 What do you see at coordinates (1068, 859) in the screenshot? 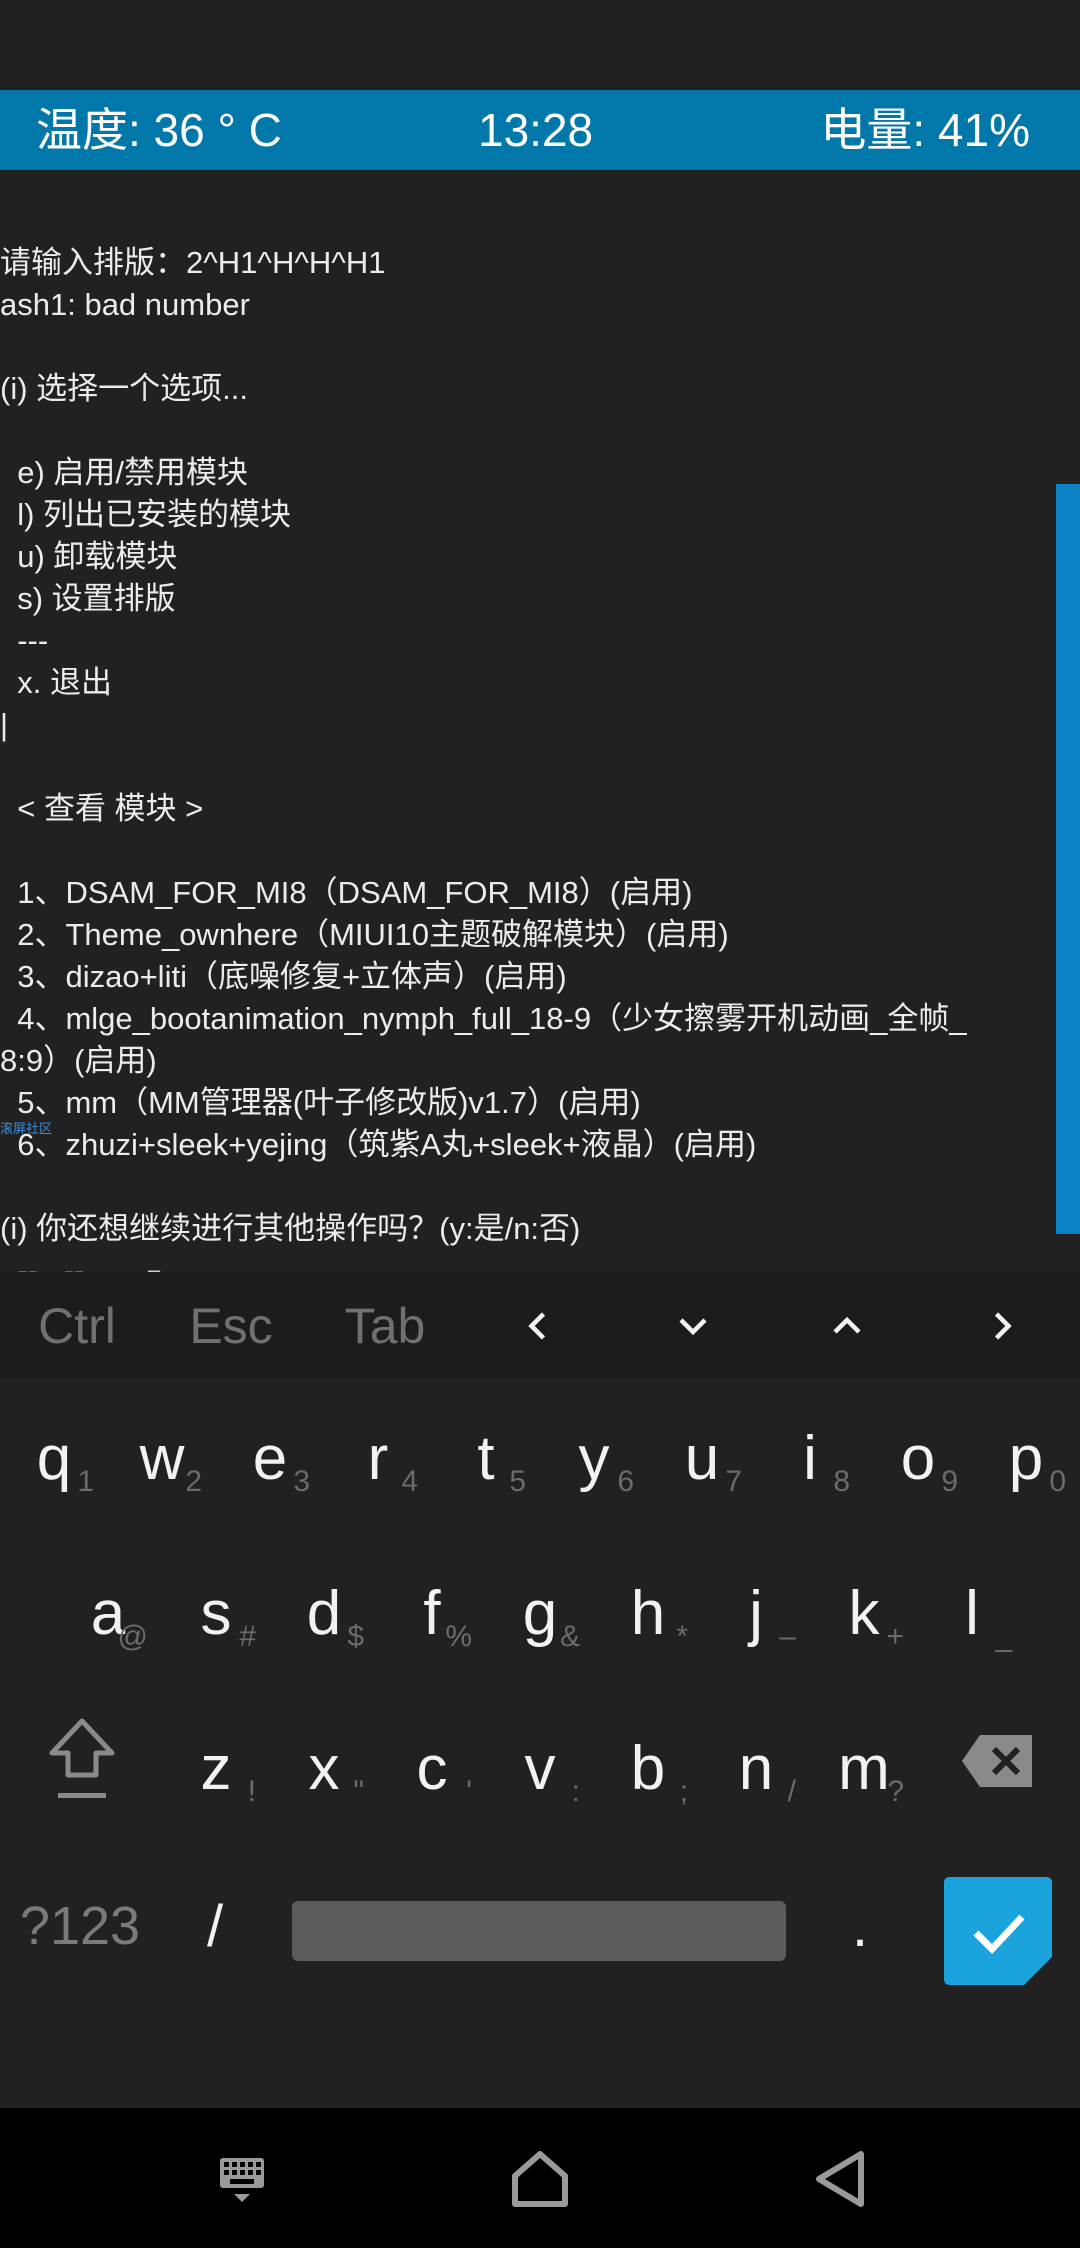
I see `terminal-scrollbar` at bounding box center [1068, 859].